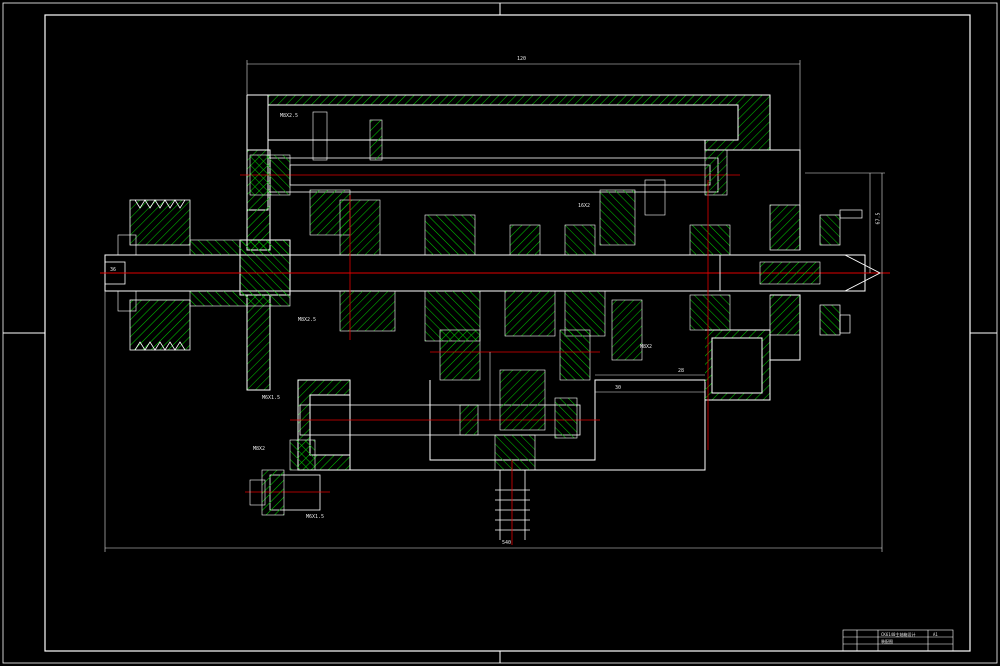 The height and width of the screenshot is (666, 1000). I want to click on title-block-code: A1, so click(935, 634).